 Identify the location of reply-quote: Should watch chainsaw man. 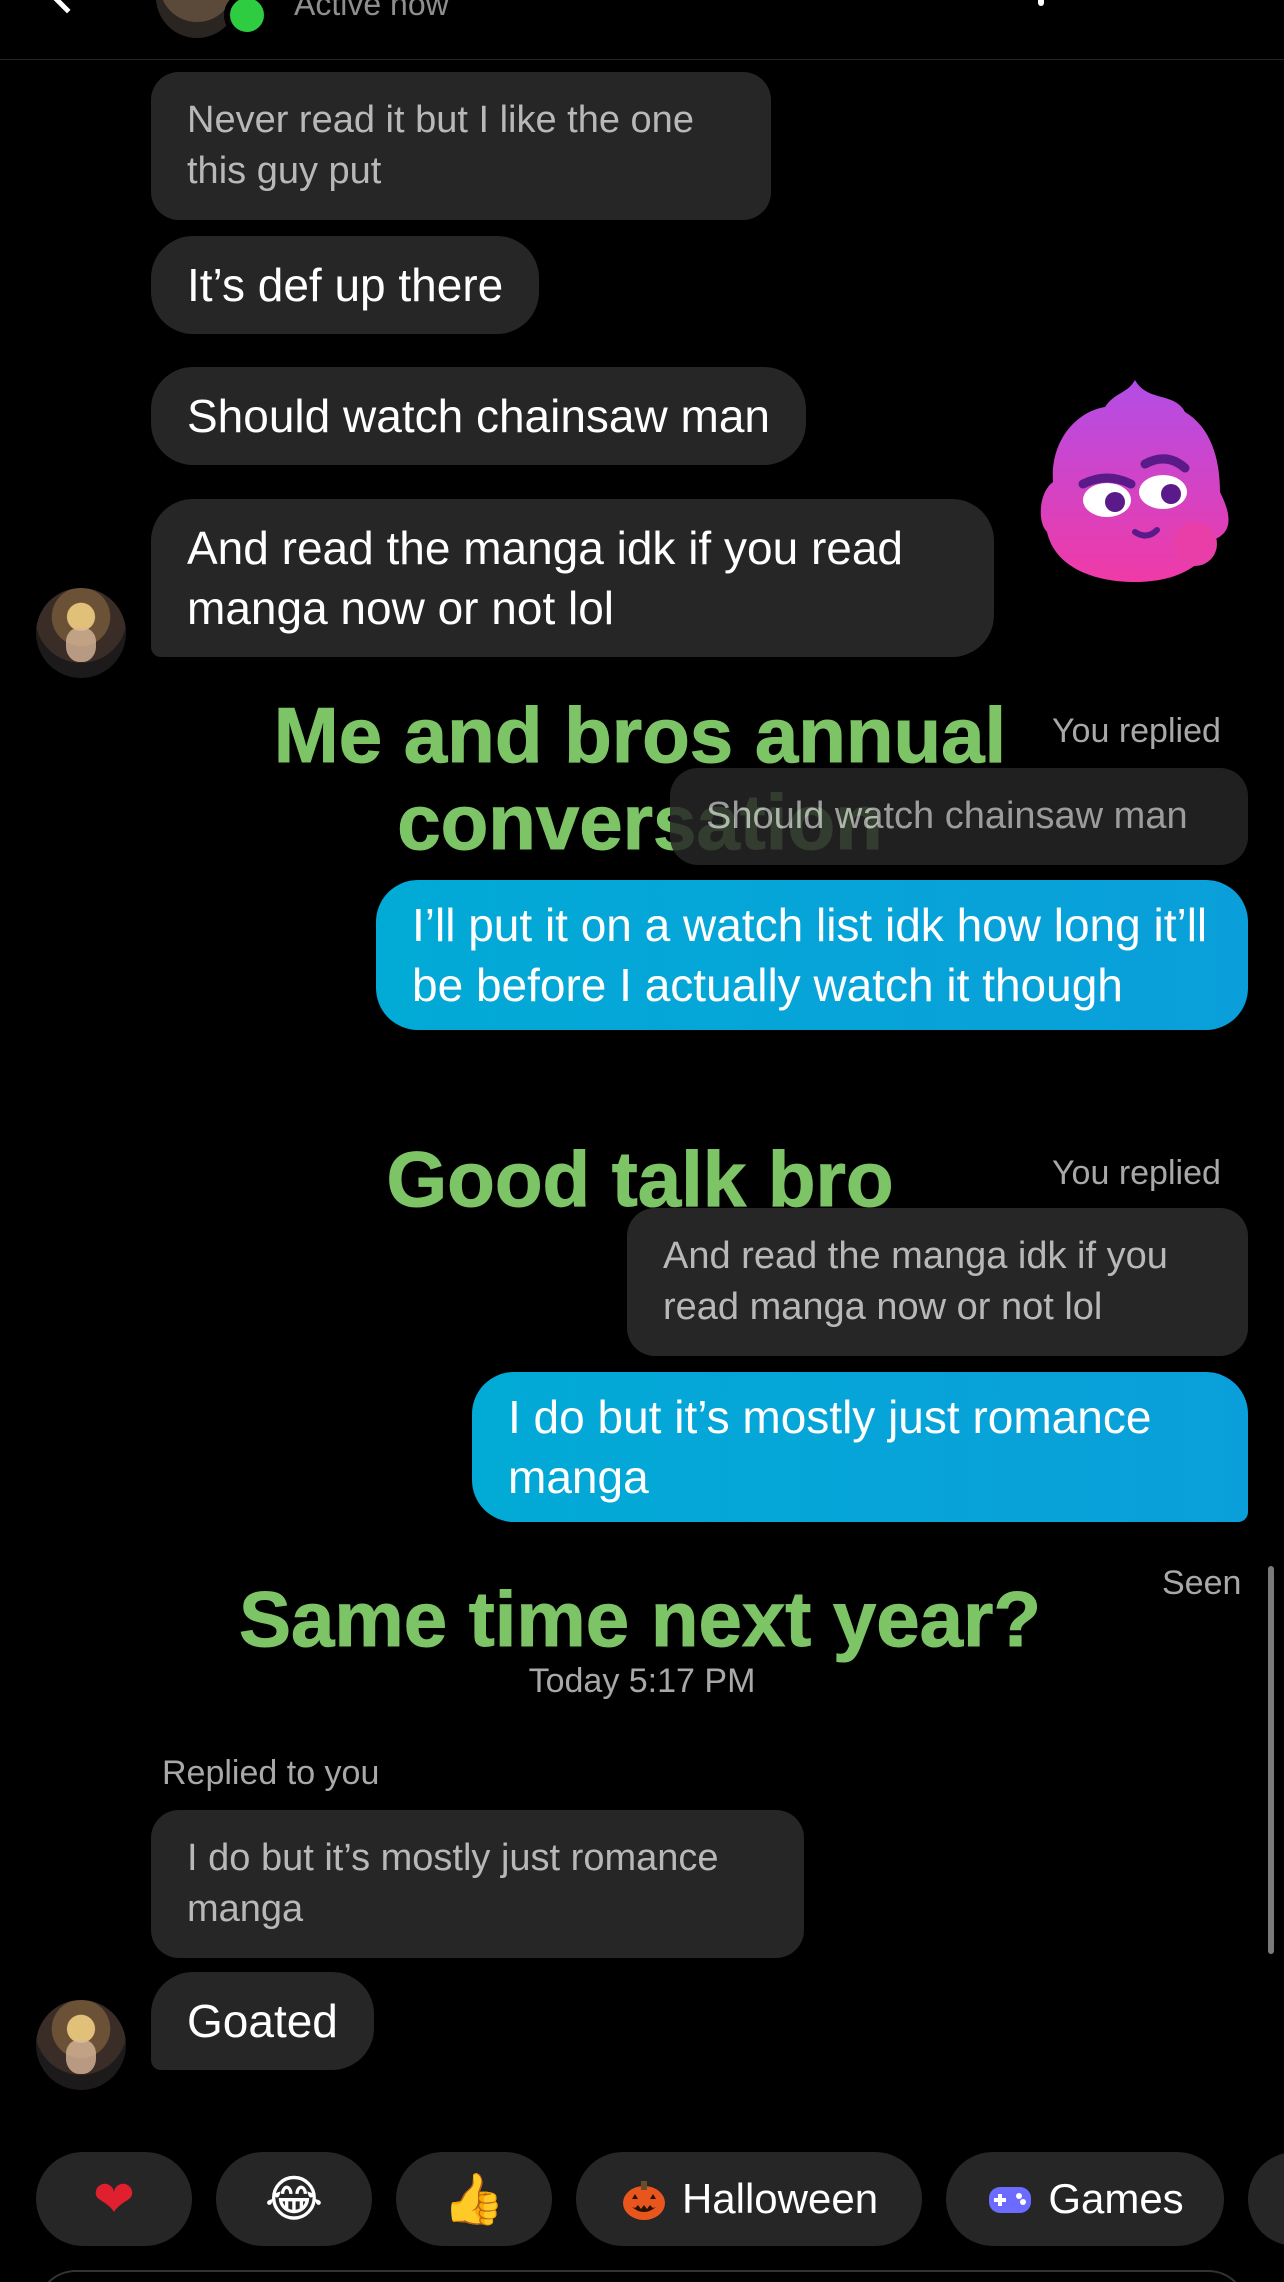
(959, 816).